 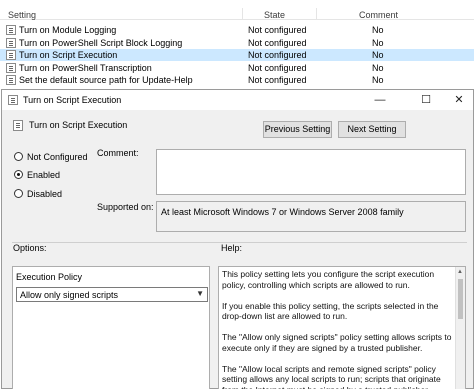 What do you see at coordinates (460, 328) in the screenshot?
I see `help-scrollbar: ▲` at bounding box center [460, 328].